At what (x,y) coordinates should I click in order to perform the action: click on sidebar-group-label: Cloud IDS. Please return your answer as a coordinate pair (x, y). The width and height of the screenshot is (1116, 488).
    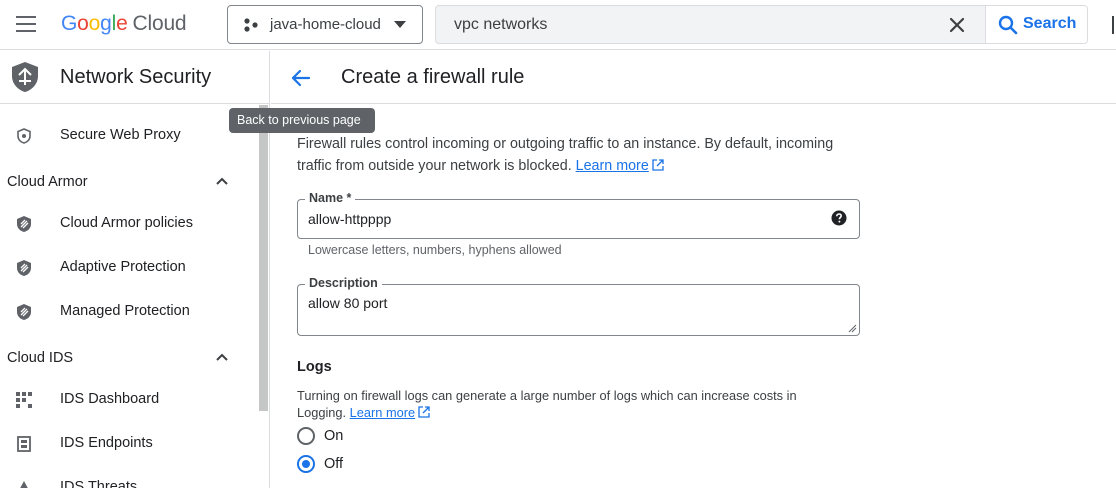
    Looking at the image, I should click on (40, 358).